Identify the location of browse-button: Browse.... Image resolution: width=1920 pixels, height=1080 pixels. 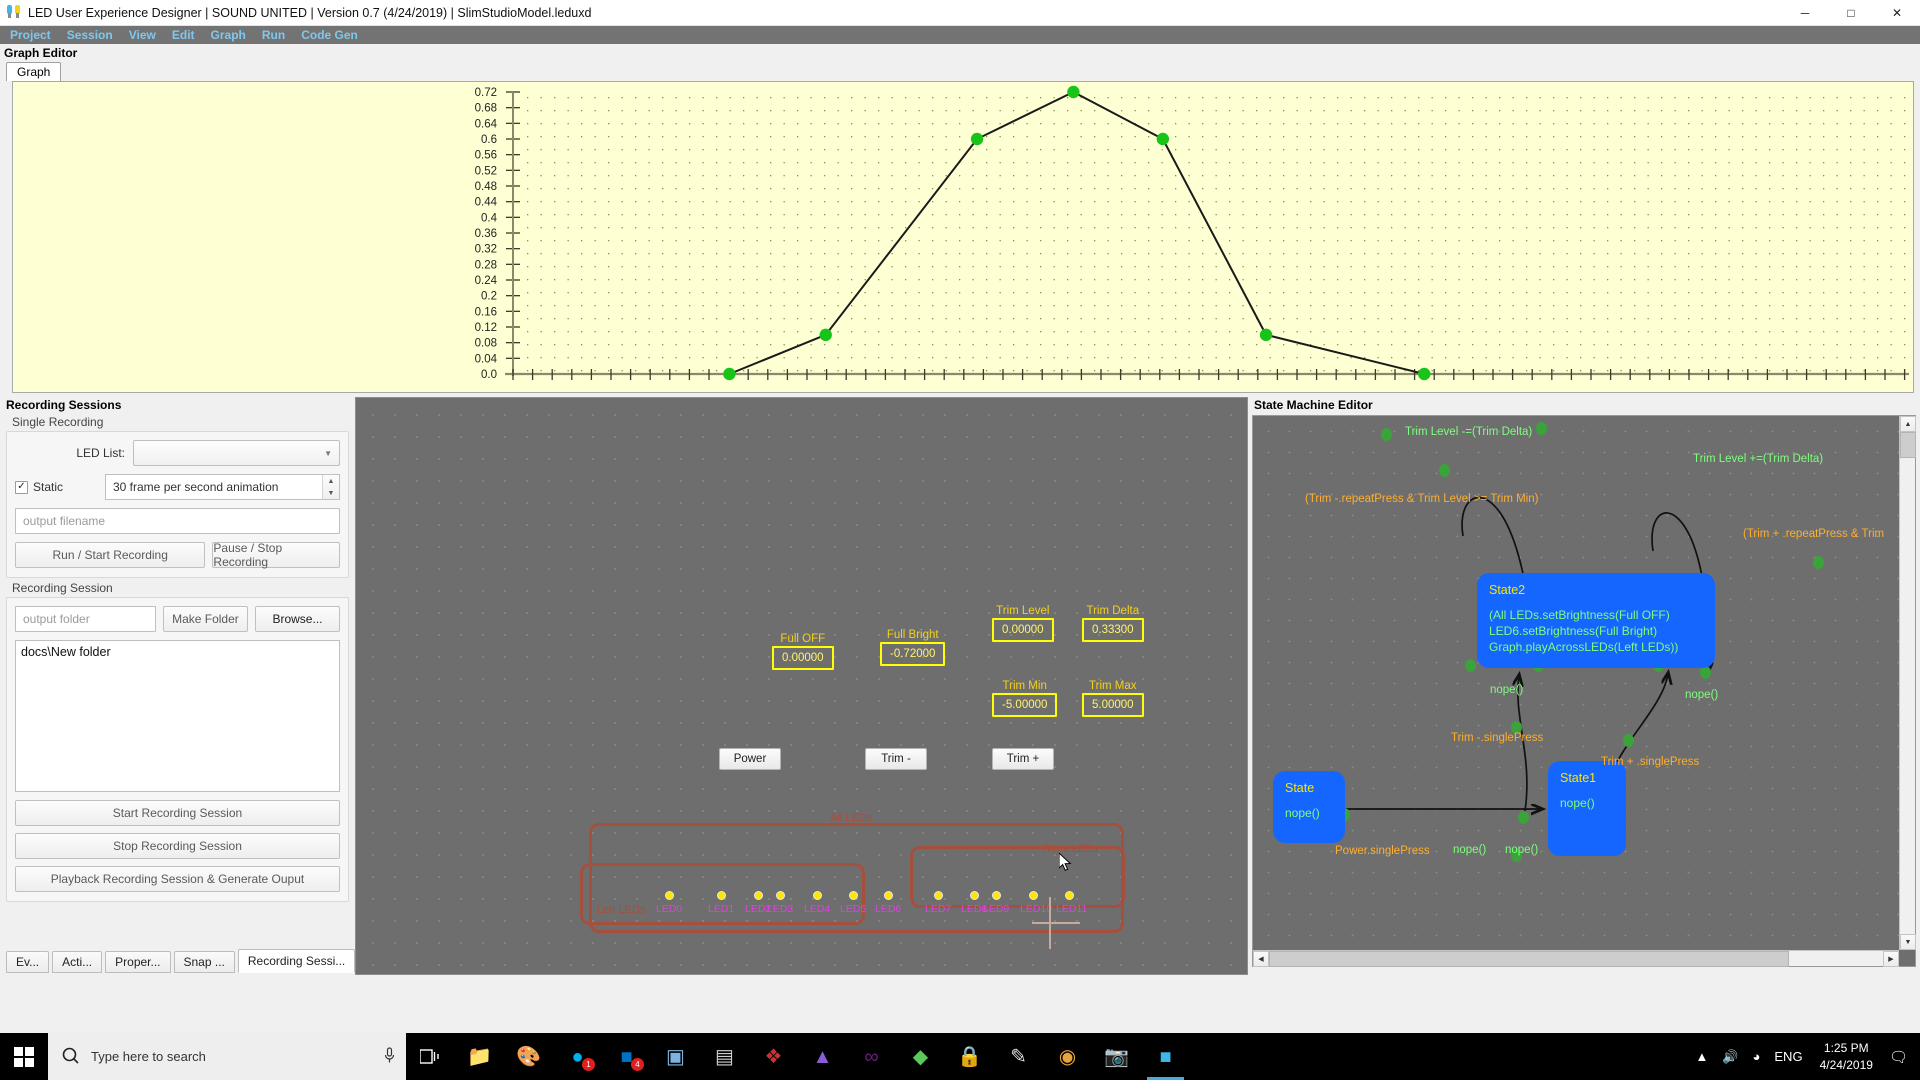
(297, 619).